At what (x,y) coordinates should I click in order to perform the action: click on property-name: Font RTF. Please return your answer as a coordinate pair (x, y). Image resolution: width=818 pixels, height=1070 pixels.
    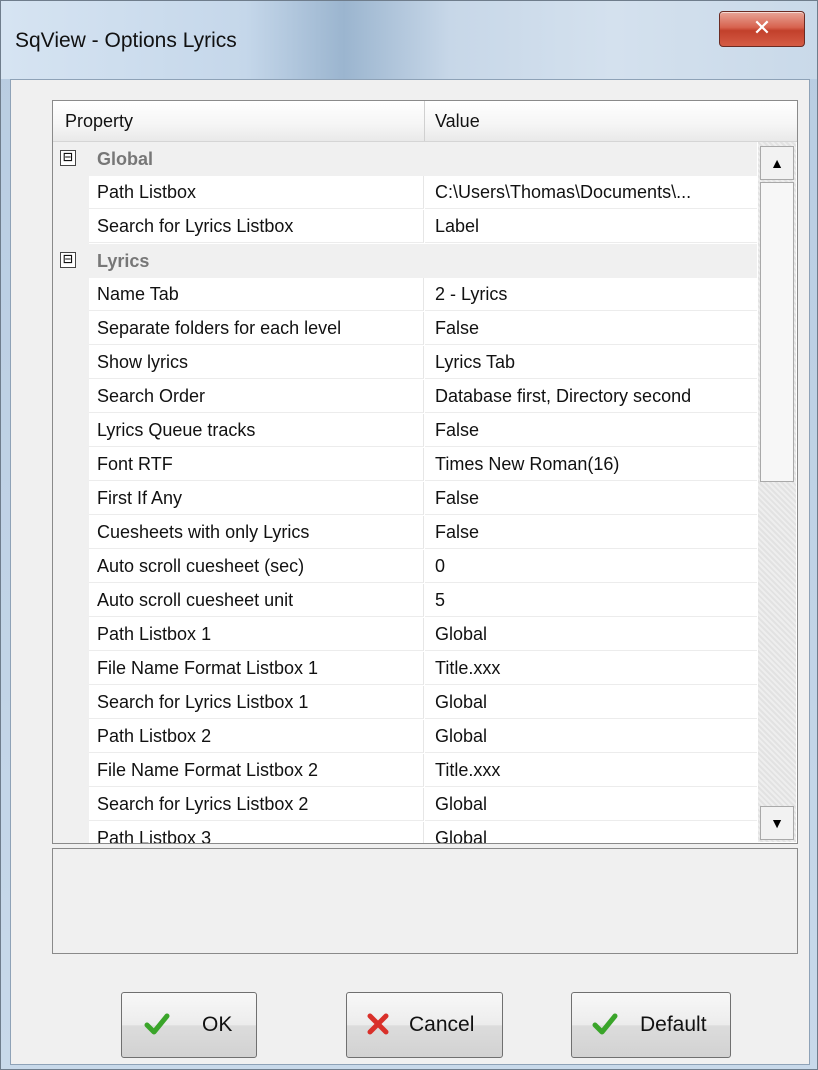
    Looking at the image, I should click on (256, 464).